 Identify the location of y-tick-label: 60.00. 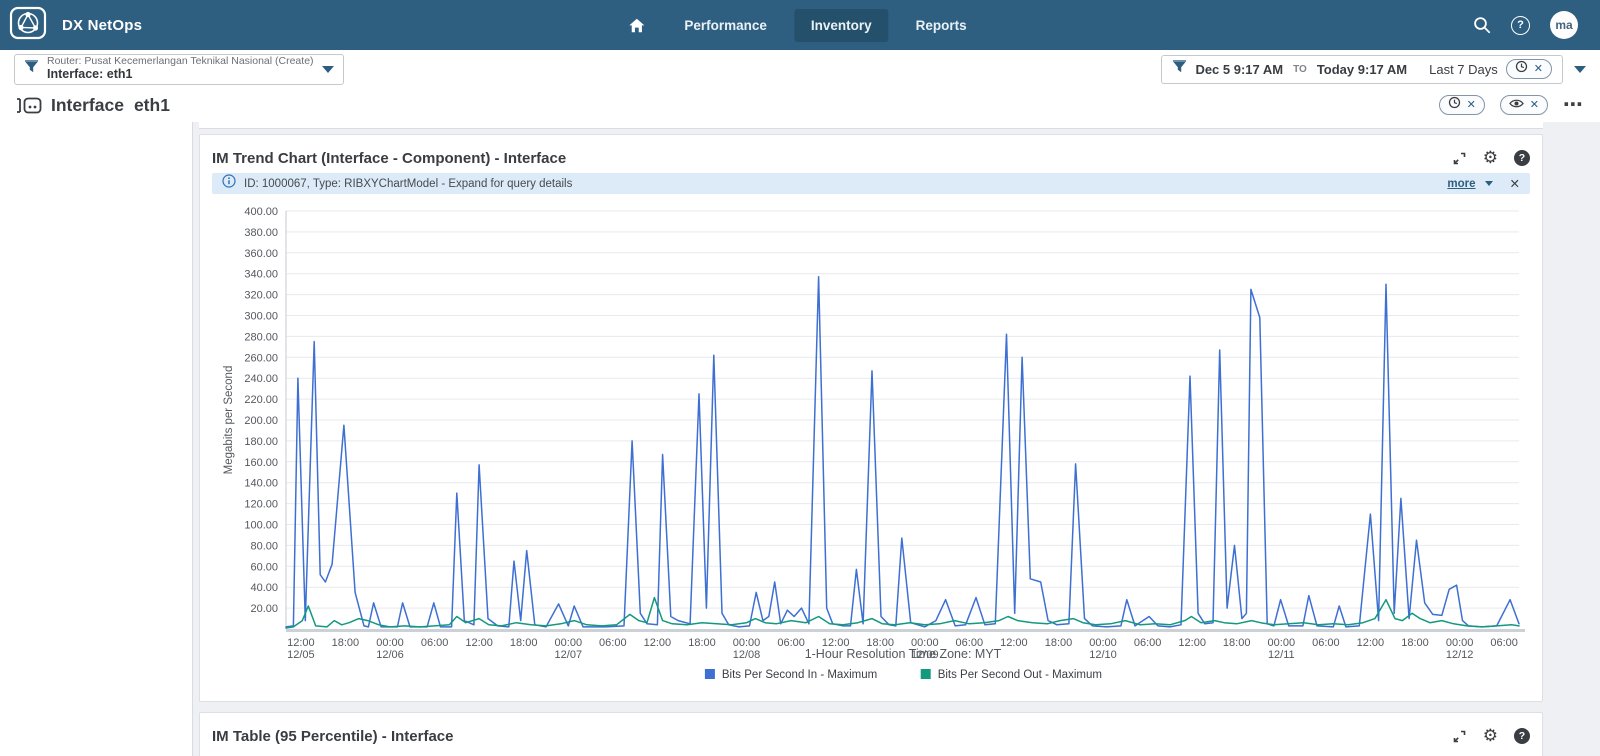
(264, 567).